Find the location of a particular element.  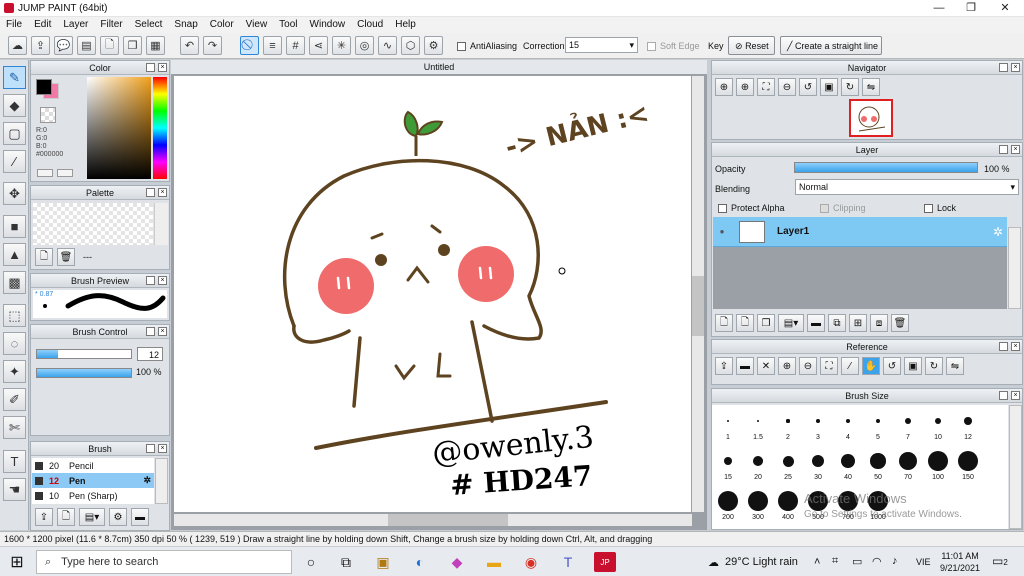

move-tool-icon: ✥ is located at coordinates (14, 193).